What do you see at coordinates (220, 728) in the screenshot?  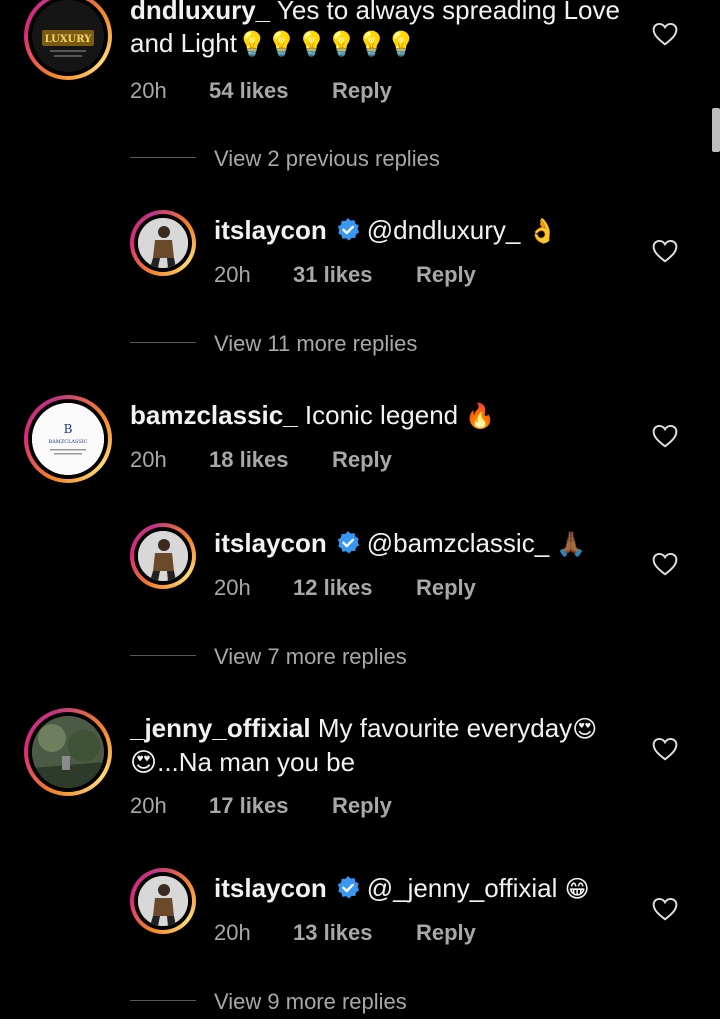 I see `comment-username: _jenny_offixial` at bounding box center [220, 728].